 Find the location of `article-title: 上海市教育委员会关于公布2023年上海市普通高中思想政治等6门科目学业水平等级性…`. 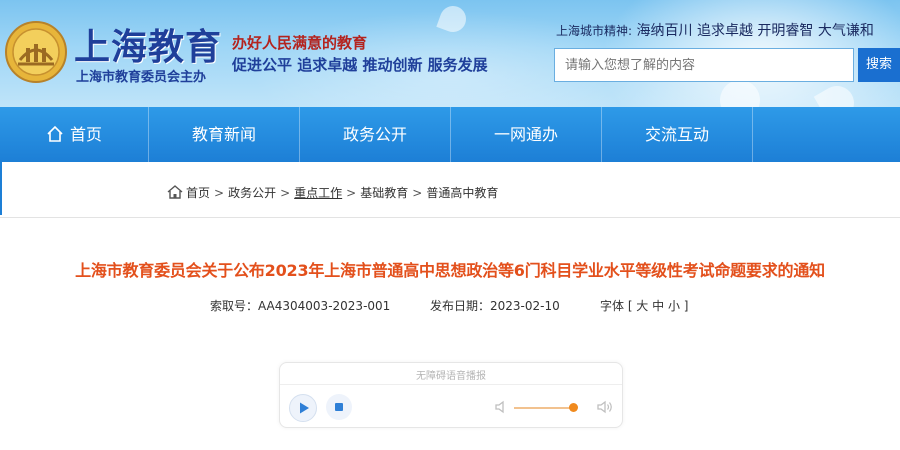

article-title: 上海市教育委员会关于公布2023年上海市普通高中思想政治等6门科目学业水平等级性… is located at coordinates (450, 270).